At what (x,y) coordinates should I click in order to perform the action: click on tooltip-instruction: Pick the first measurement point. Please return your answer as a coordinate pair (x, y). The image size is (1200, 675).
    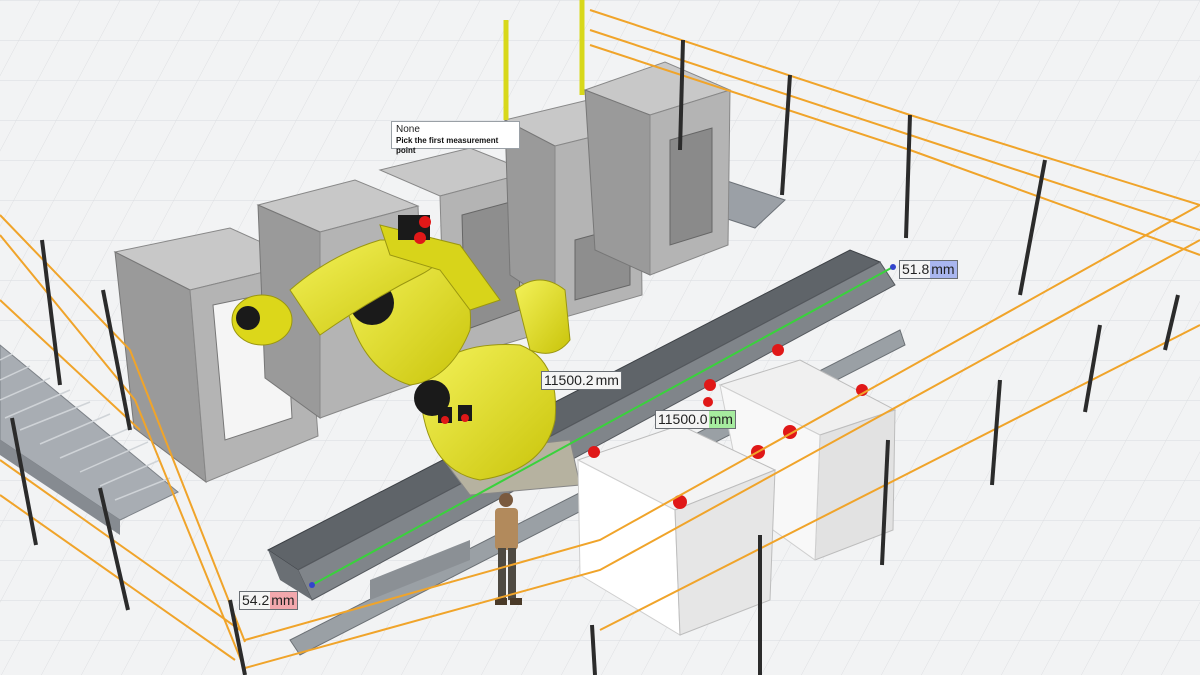
    Looking at the image, I should click on (447, 145).